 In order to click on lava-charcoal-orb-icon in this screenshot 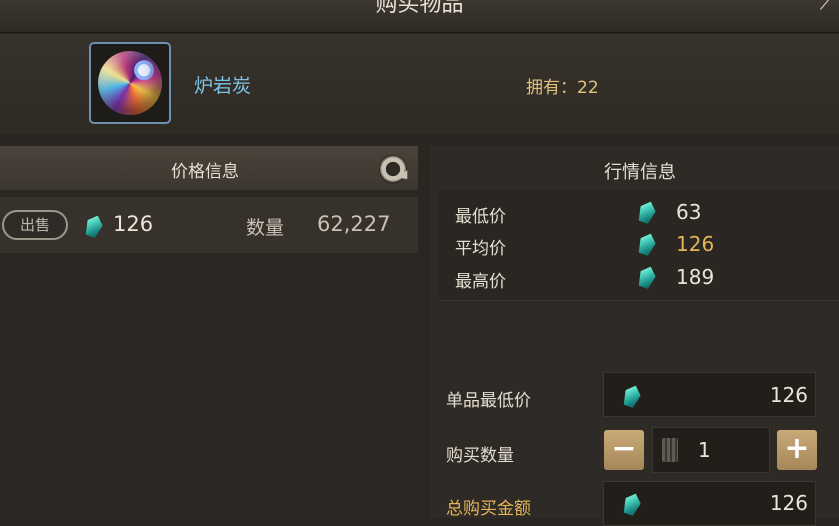, I will do `click(130, 83)`.